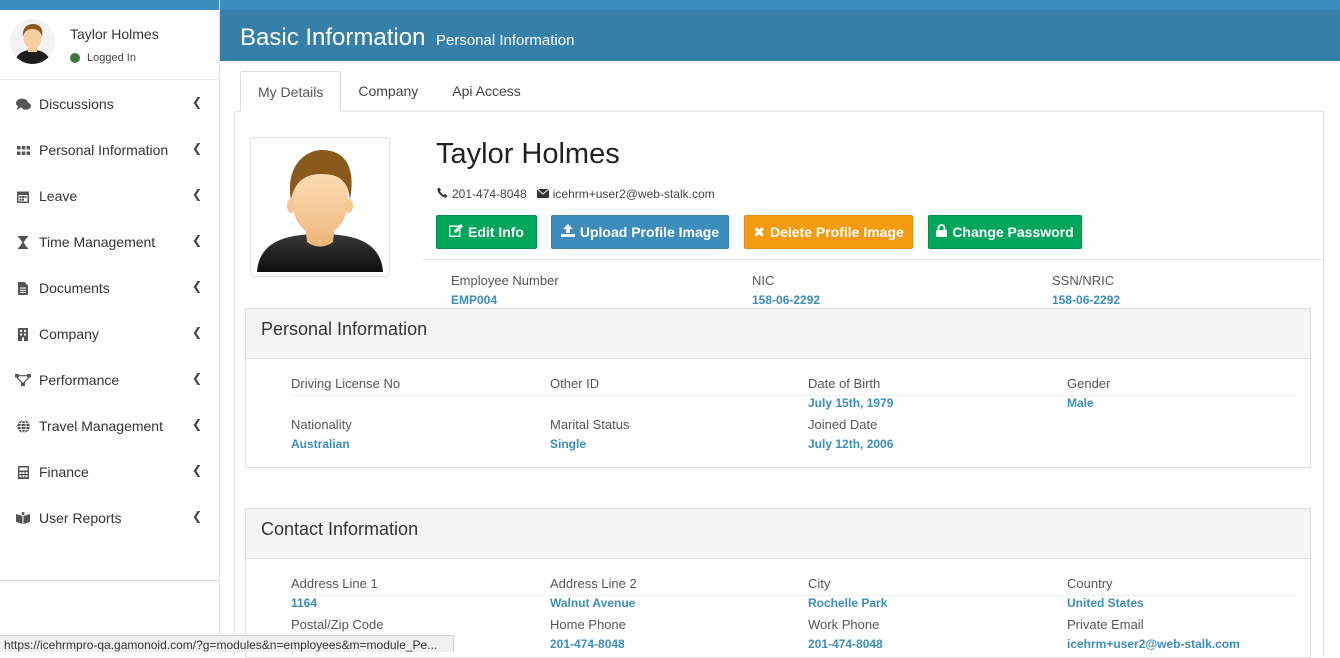 Image resolution: width=1340 pixels, height=658 pixels. Describe the element at coordinates (873, 259) in the screenshot. I see `divider` at that location.